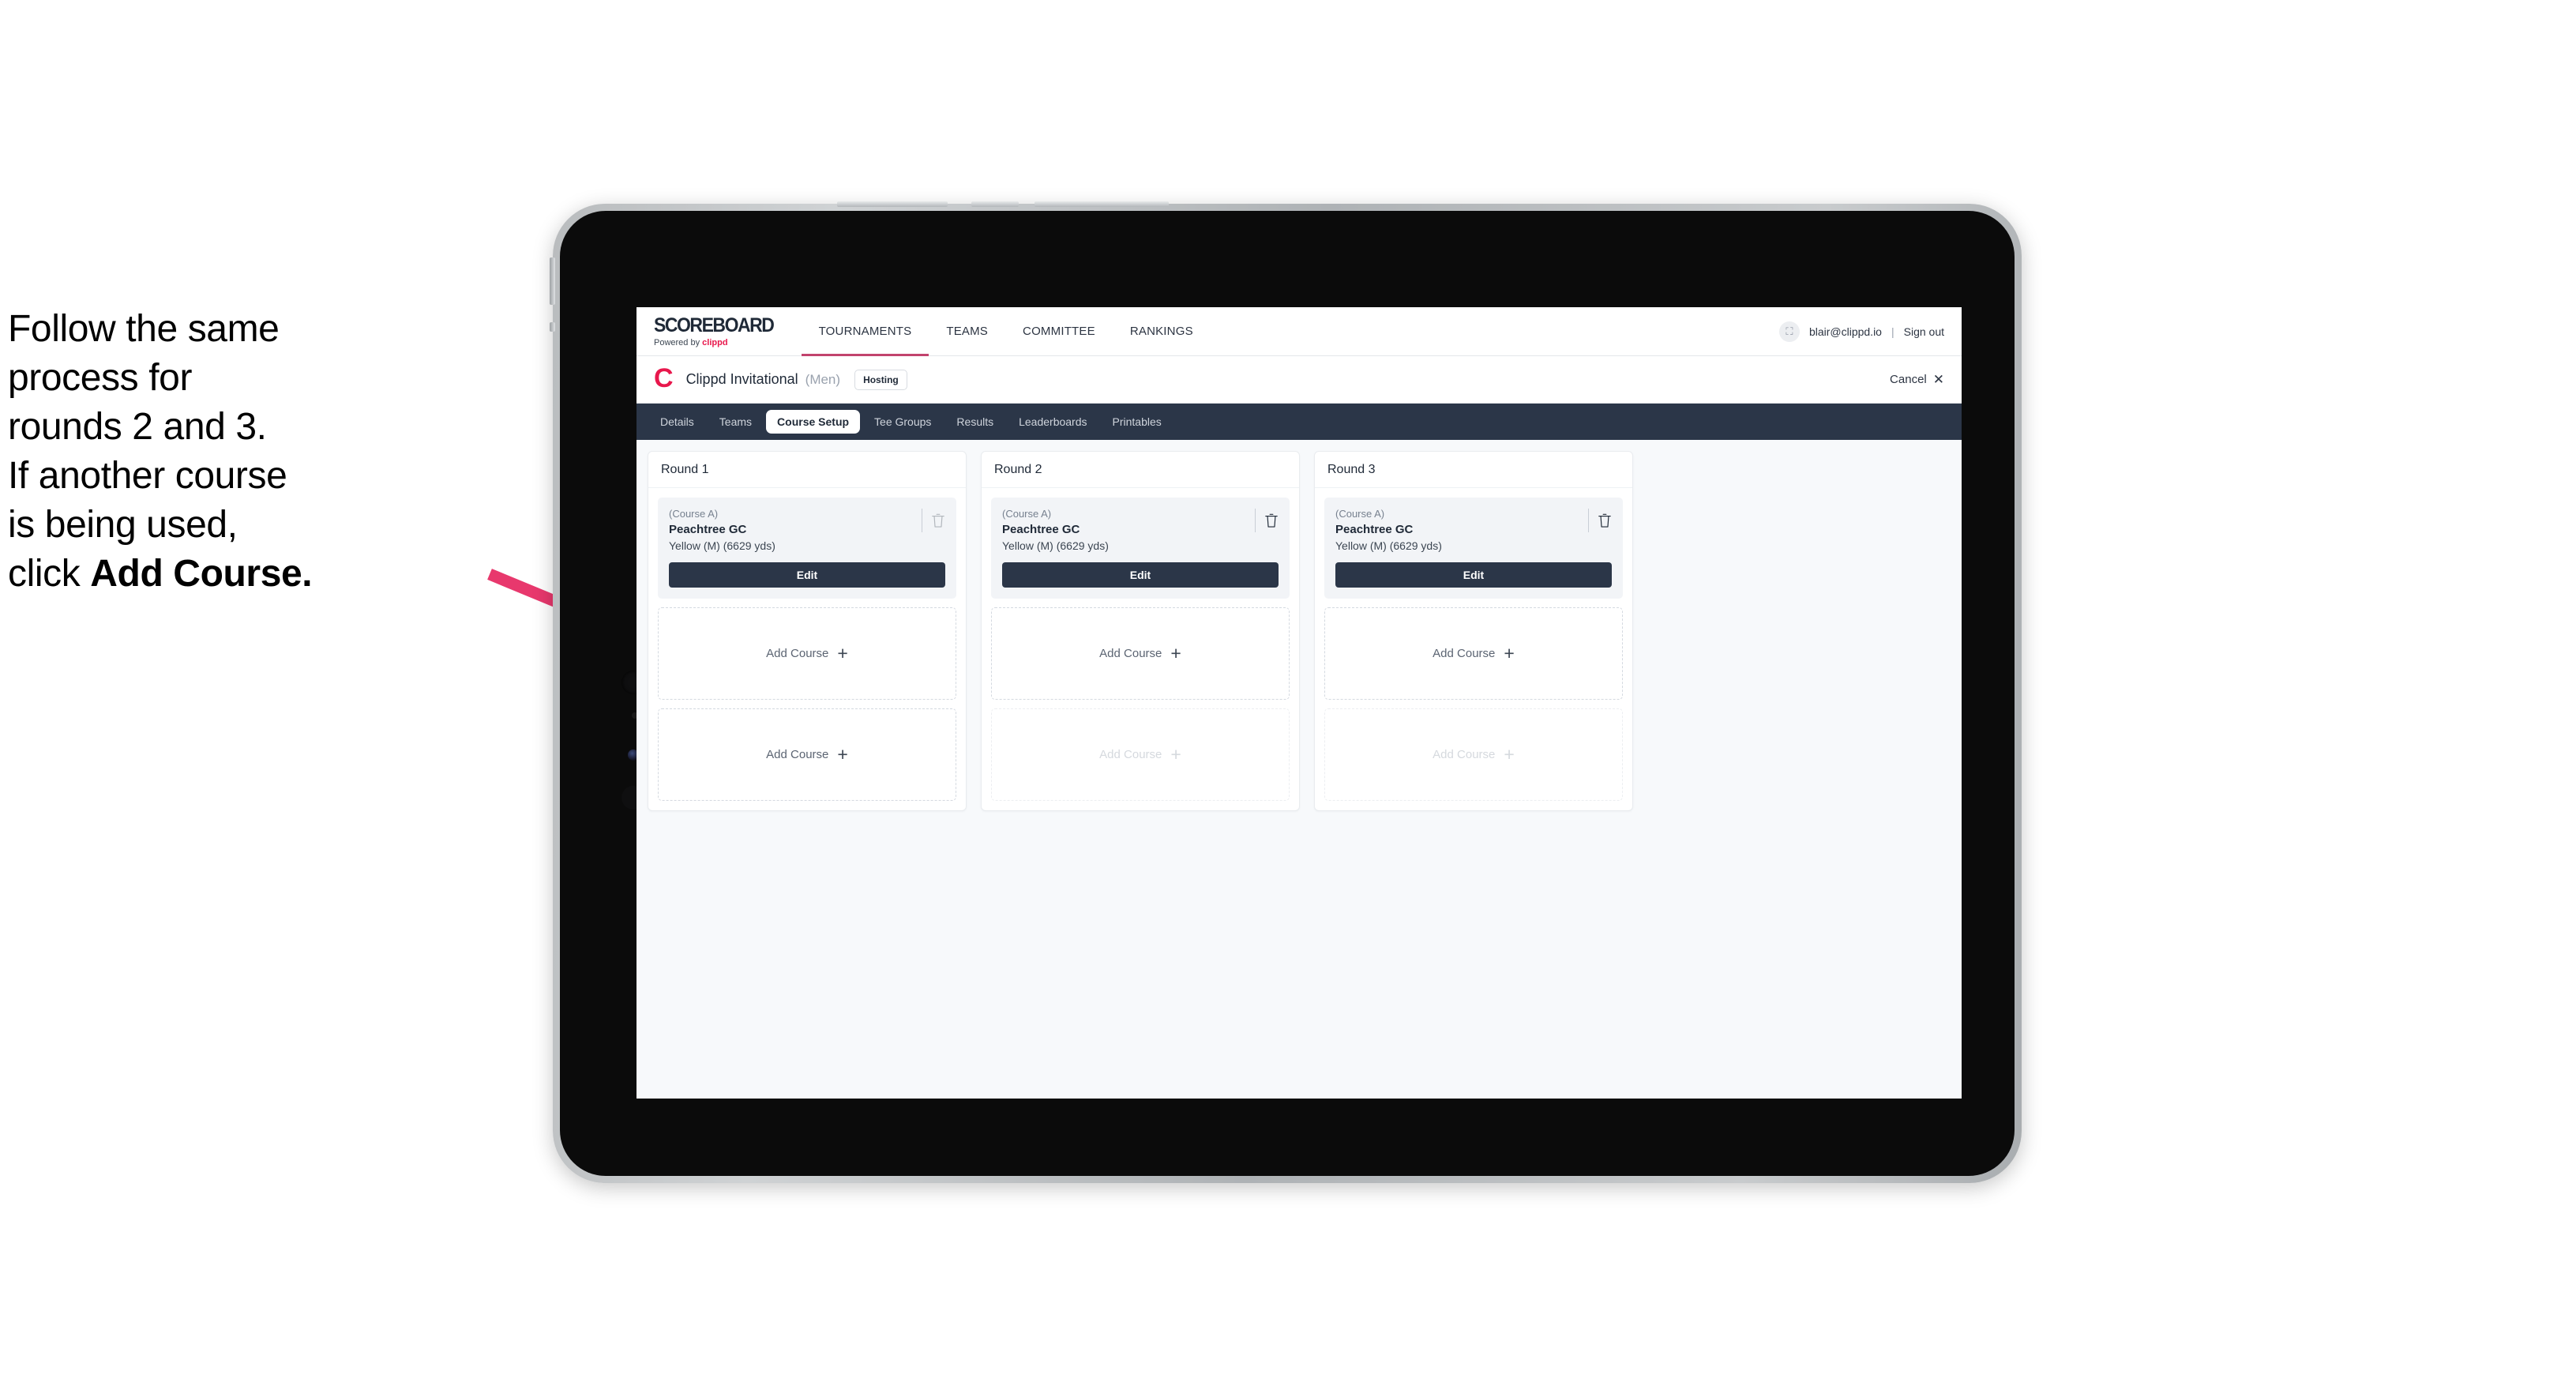 The width and height of the screenshot is (2576, 1386). Describe the element at coordinates (865, 331) in the screenshot. I see `nav-item-tournaments: TOURNAMENTS` at that location.